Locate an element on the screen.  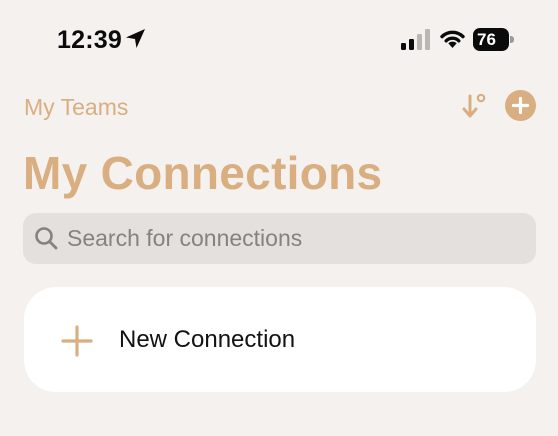
wifi-icon is located at coordinates (452, 39).